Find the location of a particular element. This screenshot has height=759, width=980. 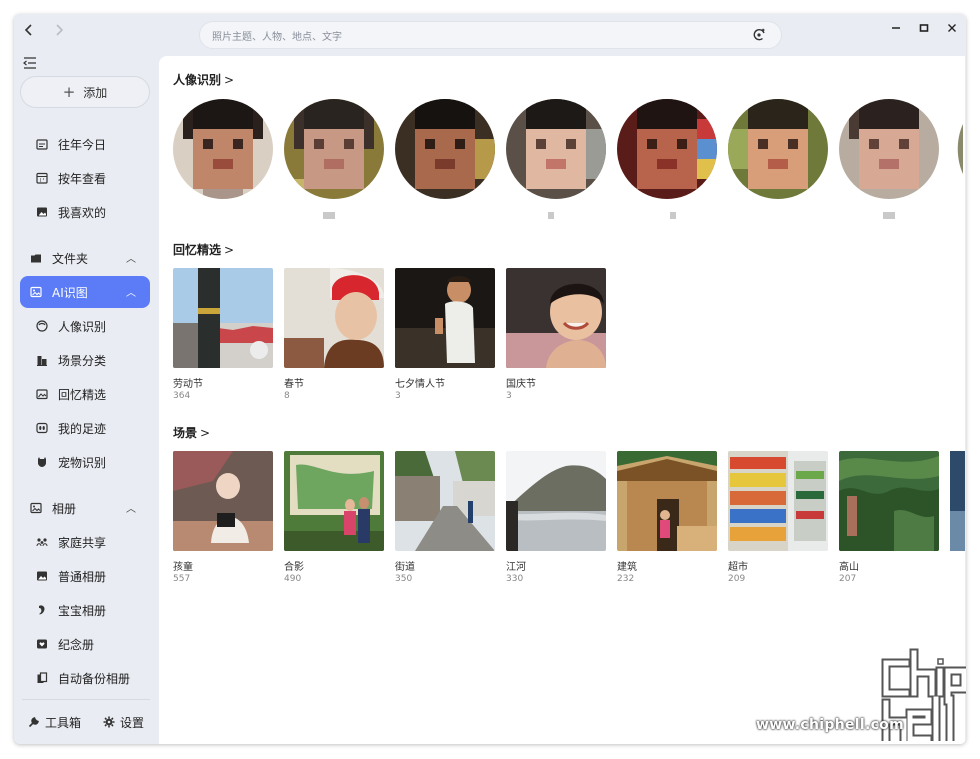

minimize-button is located at coordinates (896, 30).